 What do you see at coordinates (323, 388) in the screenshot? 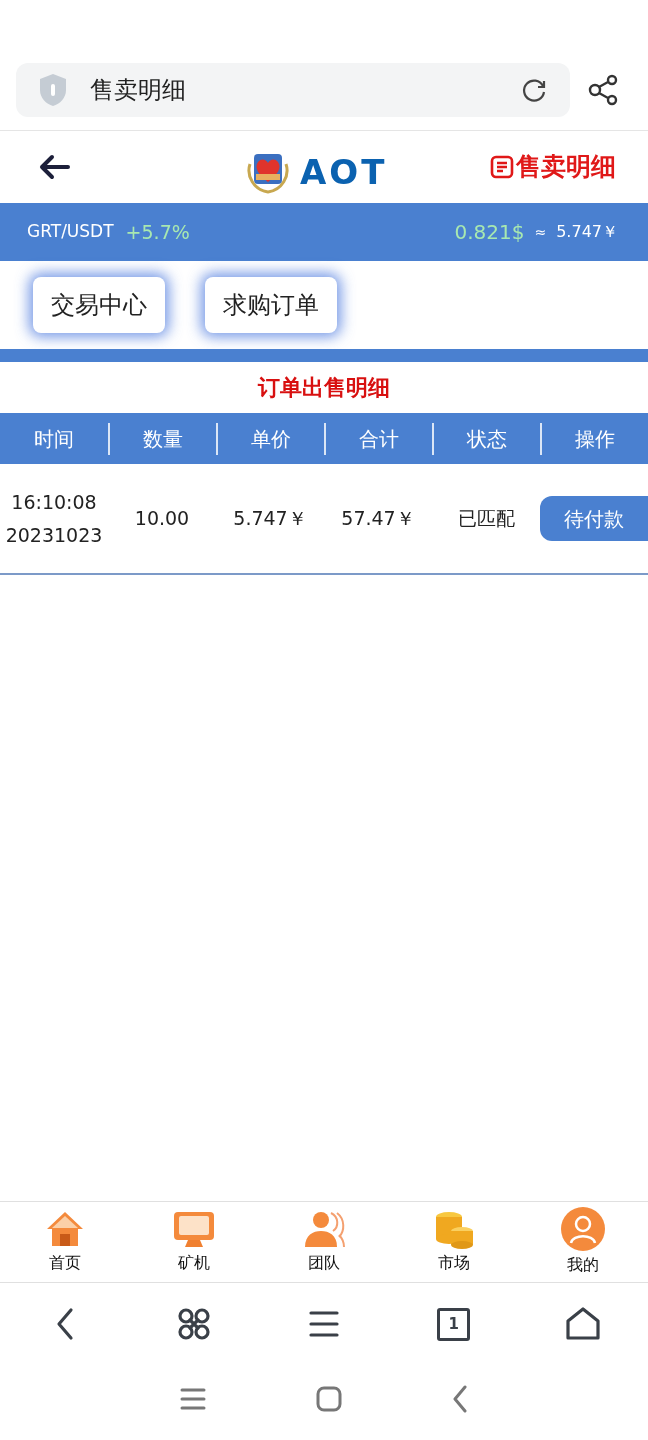
I see `section-title: 订单出售明细` at bounding box center [323, 388].